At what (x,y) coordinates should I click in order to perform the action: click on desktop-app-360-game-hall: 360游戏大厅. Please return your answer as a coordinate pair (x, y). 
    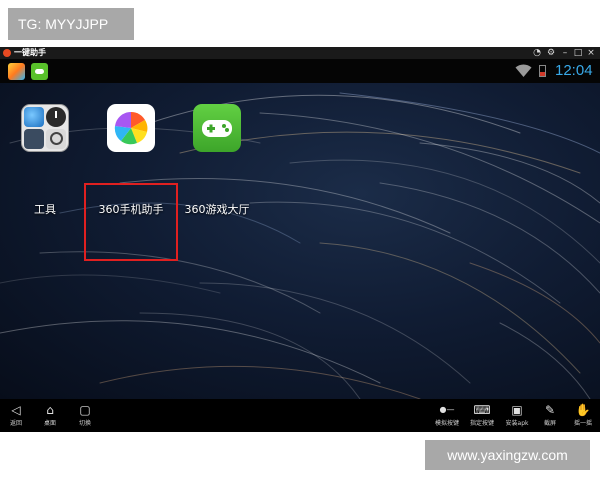
    Looking at the image, I should click on (217, 173).